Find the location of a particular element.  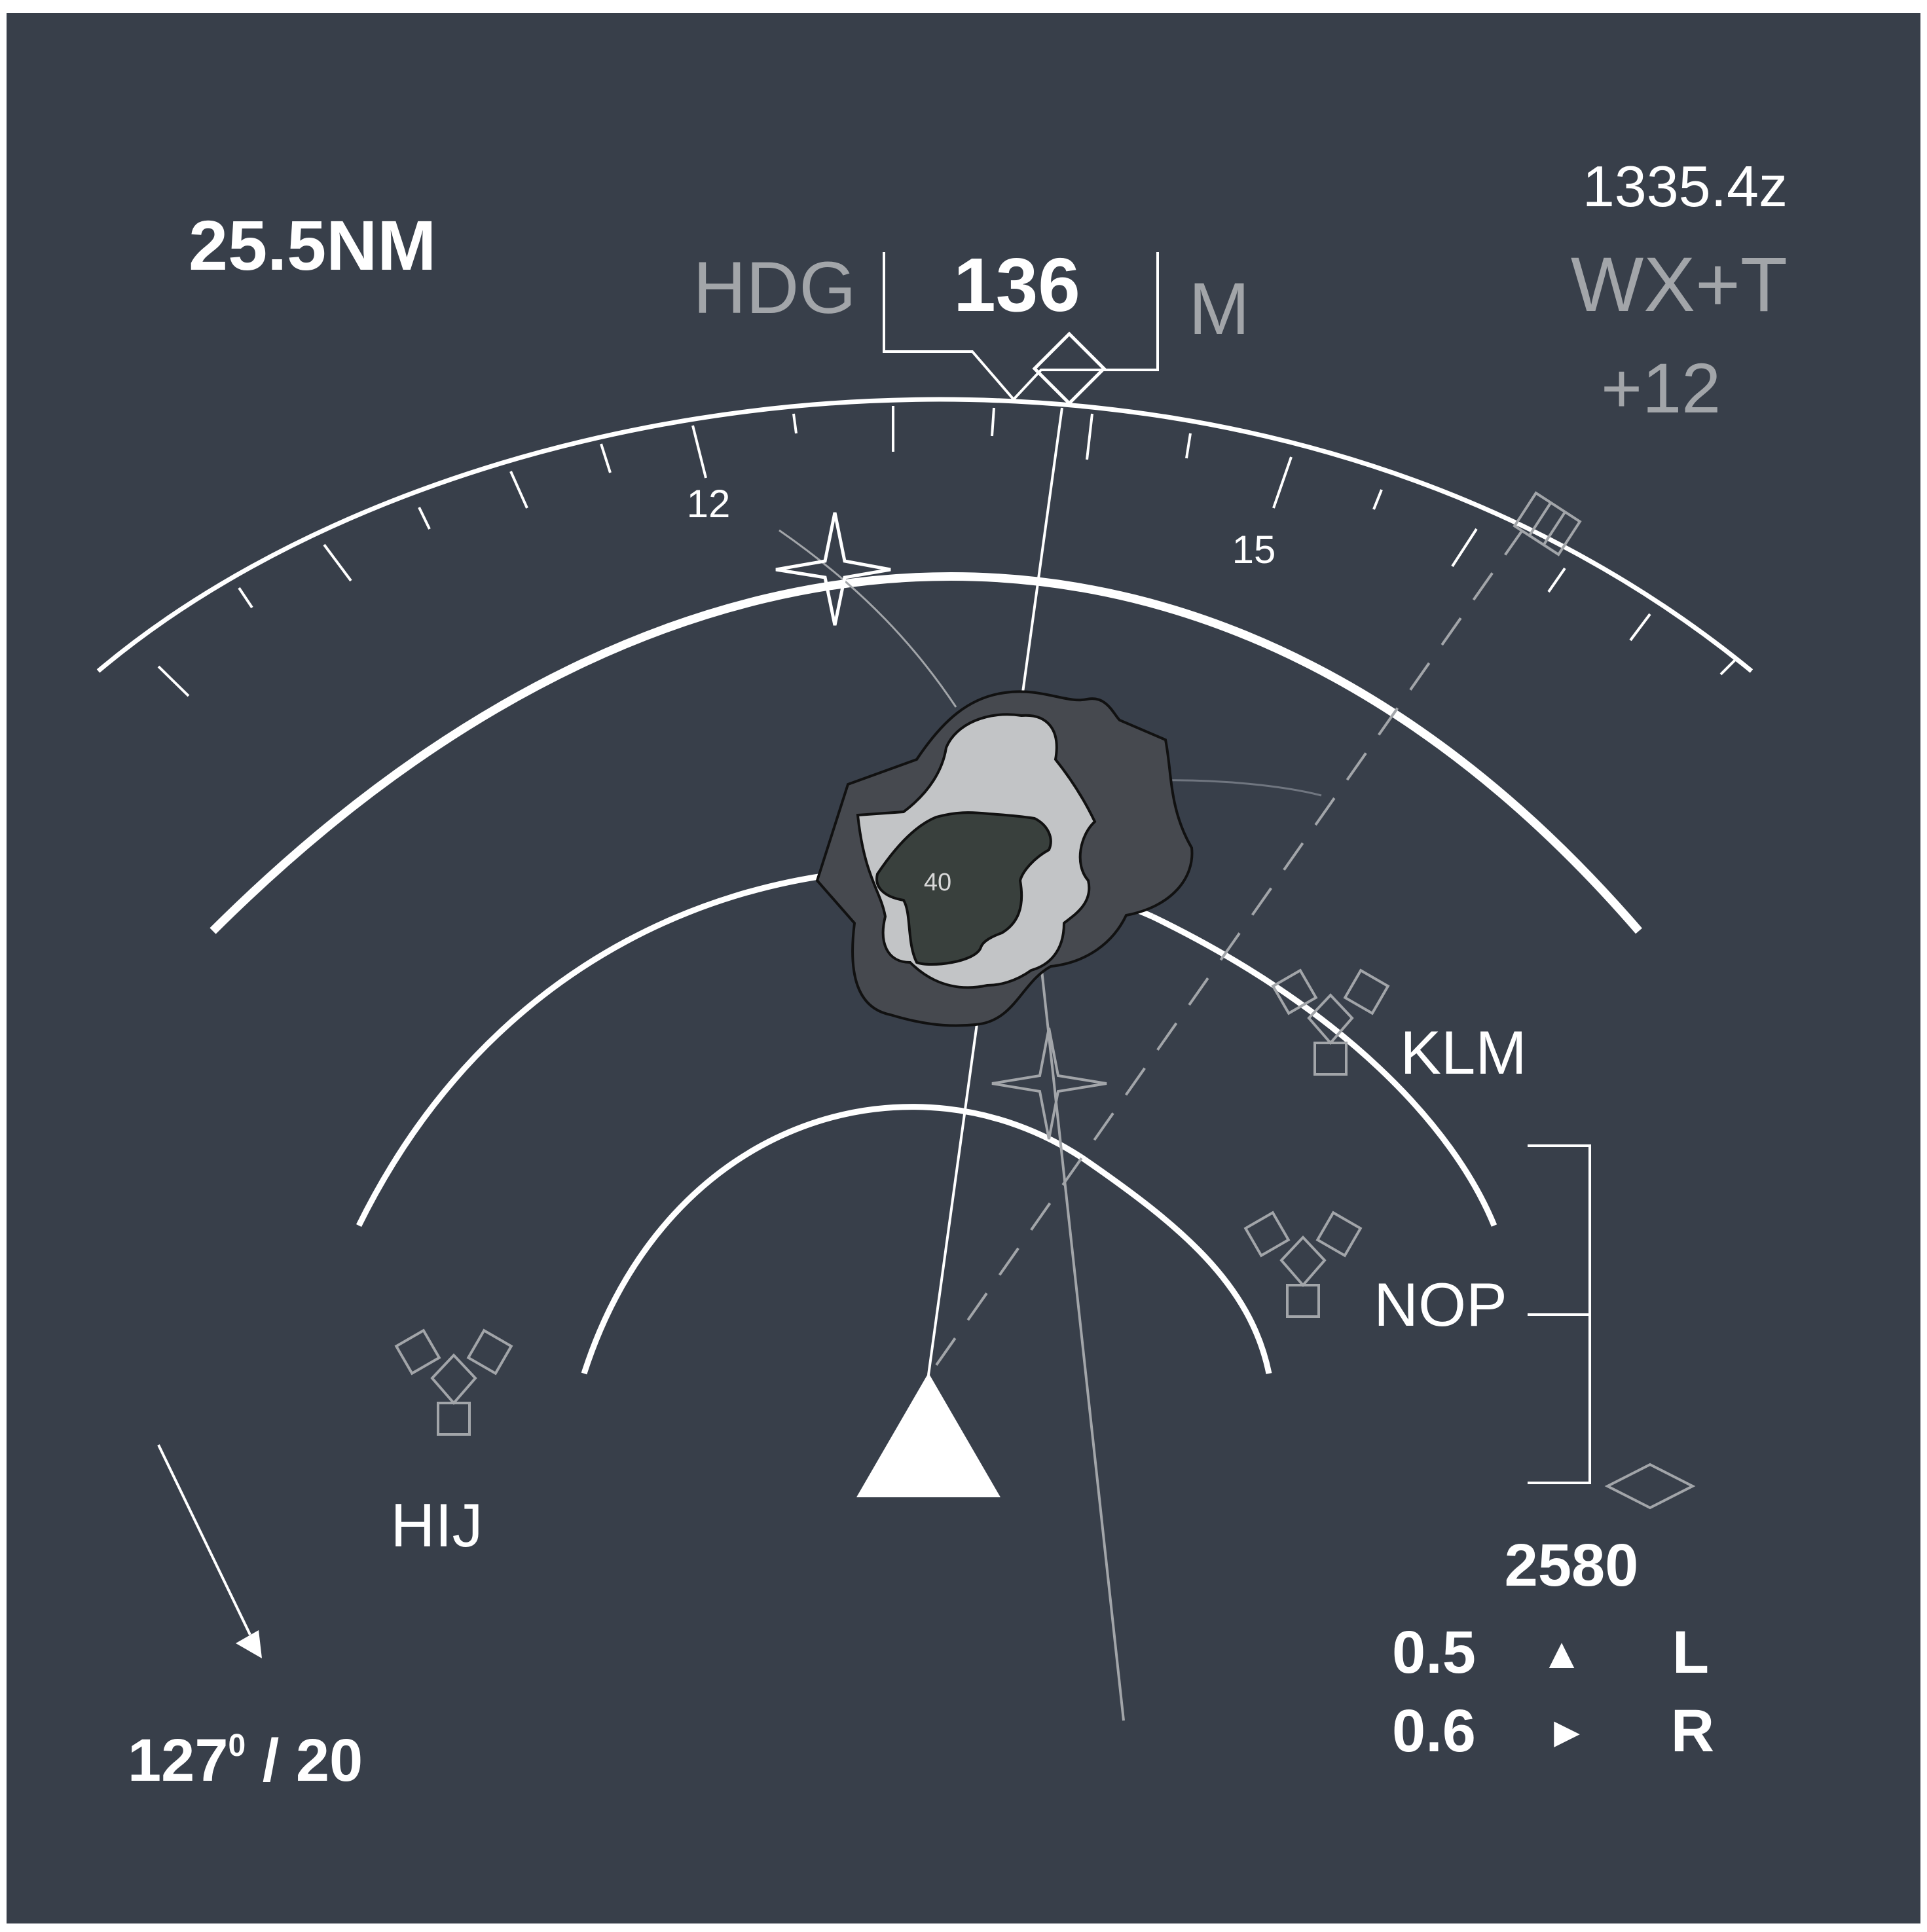

left-readout-arrow-icon: ▲ is located at coordinates (1561, 1653).